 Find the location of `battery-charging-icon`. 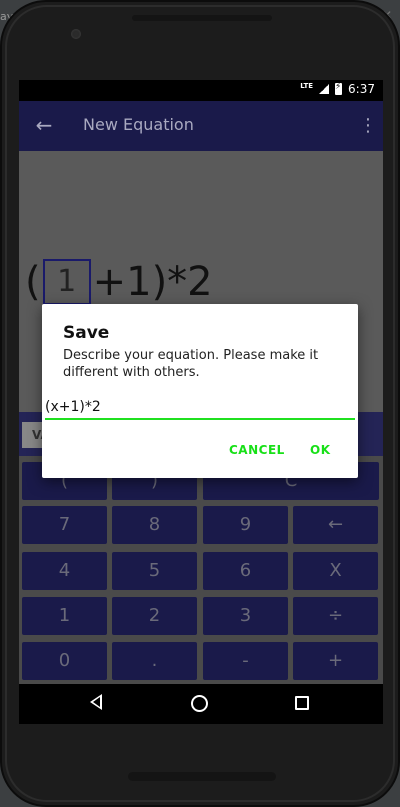

battery-charging-icon is located at coordinates (339, 88).